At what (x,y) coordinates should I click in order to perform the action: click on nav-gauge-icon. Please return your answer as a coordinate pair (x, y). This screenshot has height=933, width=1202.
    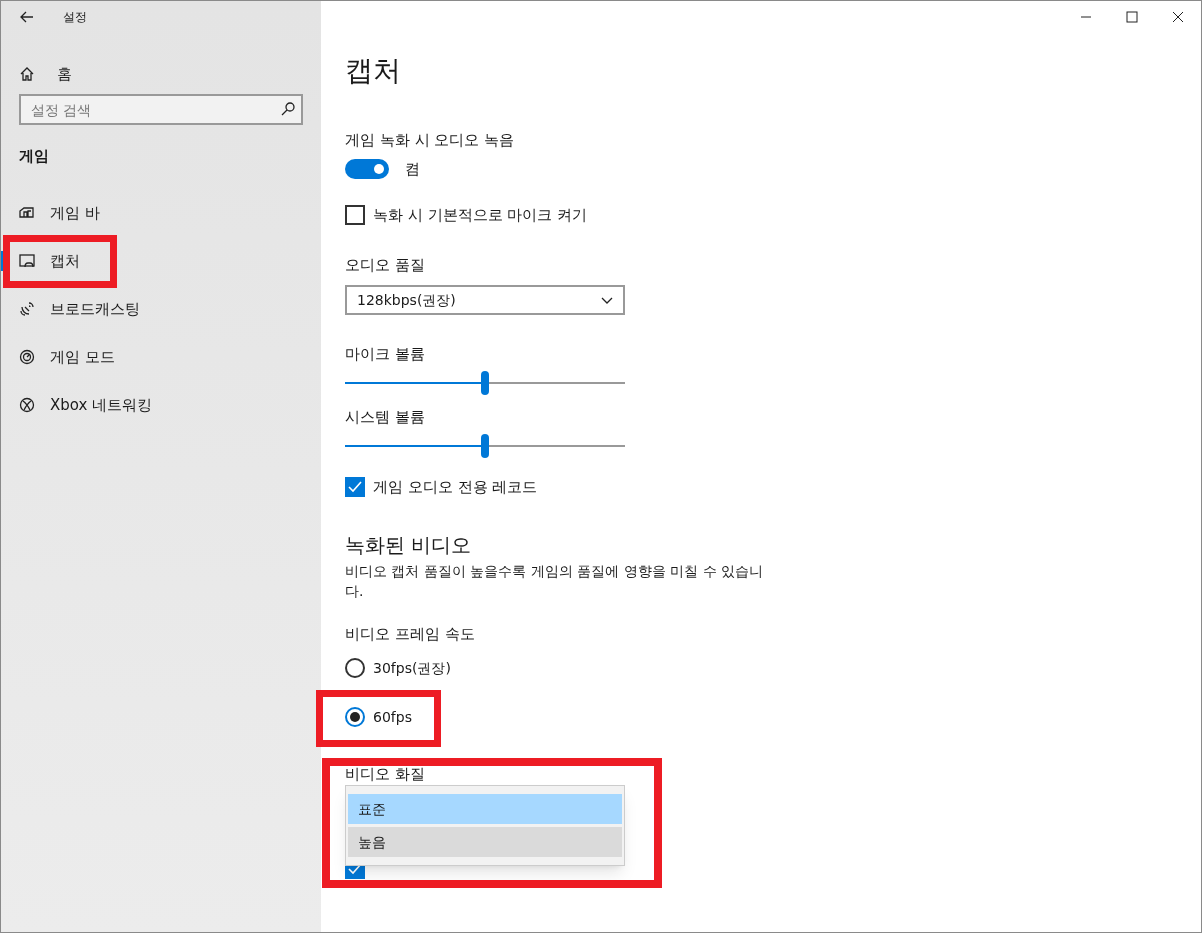
    Looking at the image, I should click on (27, 357).